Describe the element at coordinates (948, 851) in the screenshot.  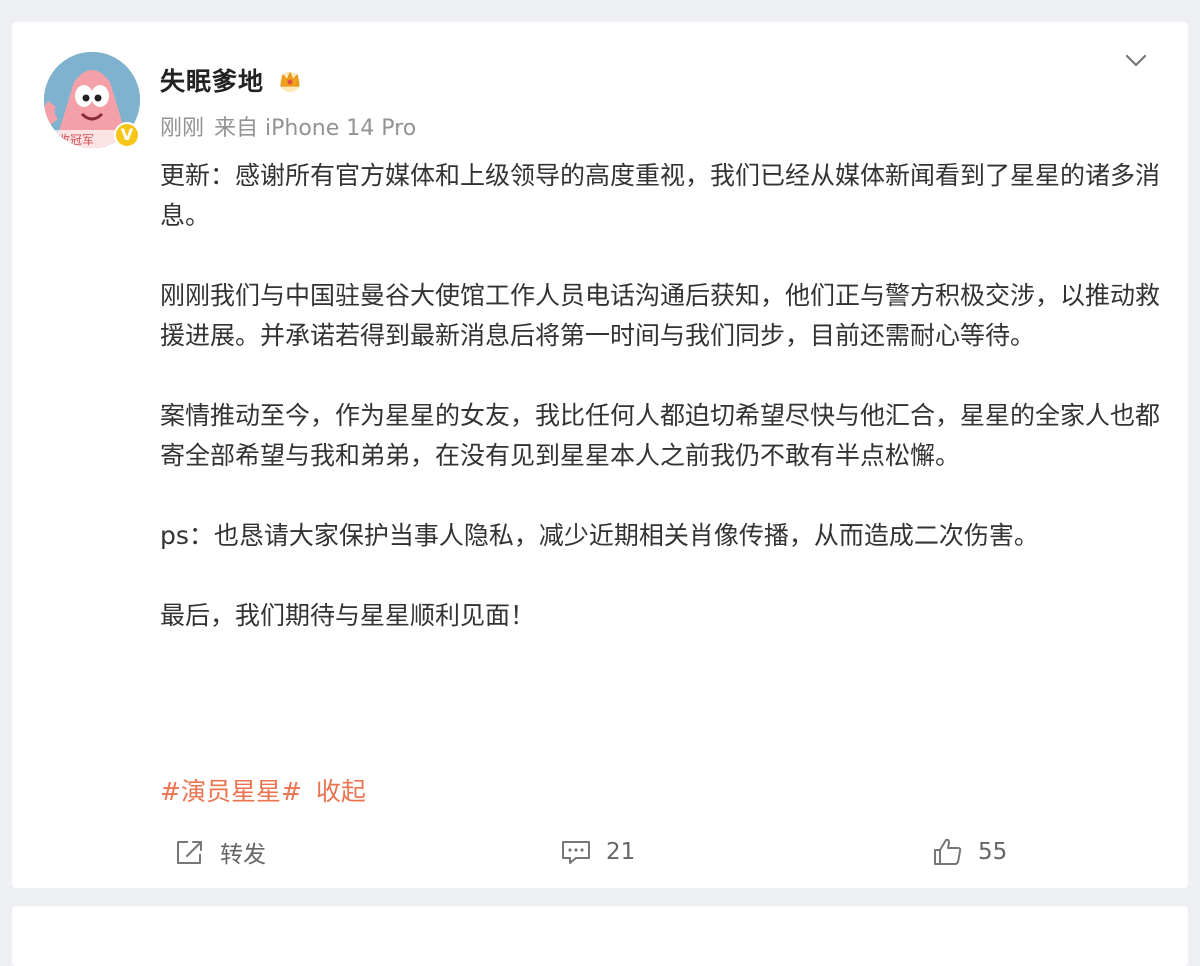
I see `thumbs-up-icon` at that location.